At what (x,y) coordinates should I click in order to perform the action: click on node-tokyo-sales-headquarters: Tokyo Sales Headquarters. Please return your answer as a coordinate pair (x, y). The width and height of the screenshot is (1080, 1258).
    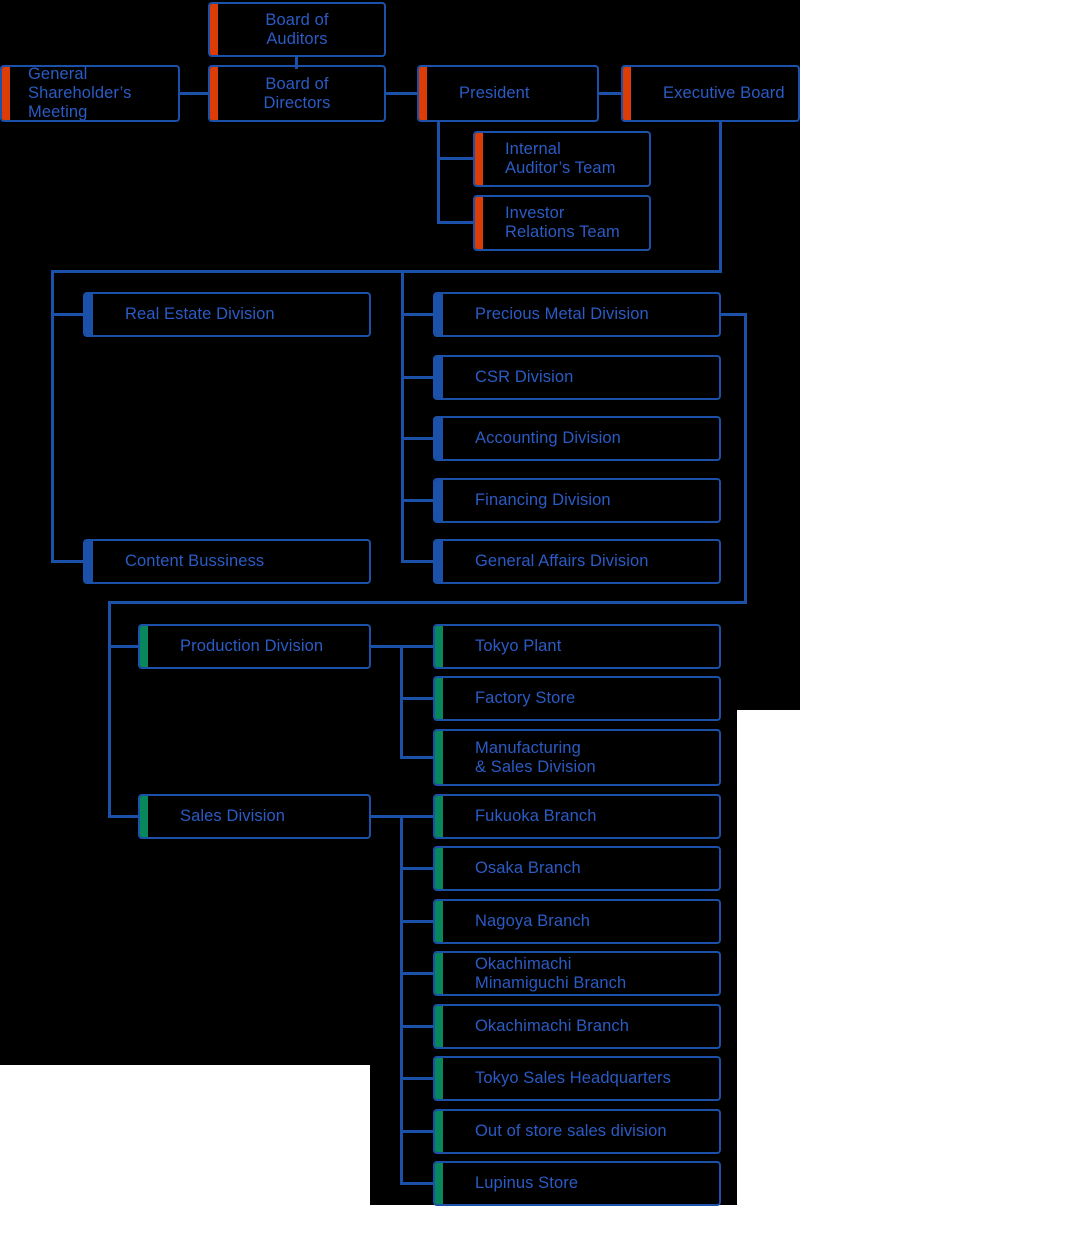
    Looking at the image, I should click on (577, 1078).